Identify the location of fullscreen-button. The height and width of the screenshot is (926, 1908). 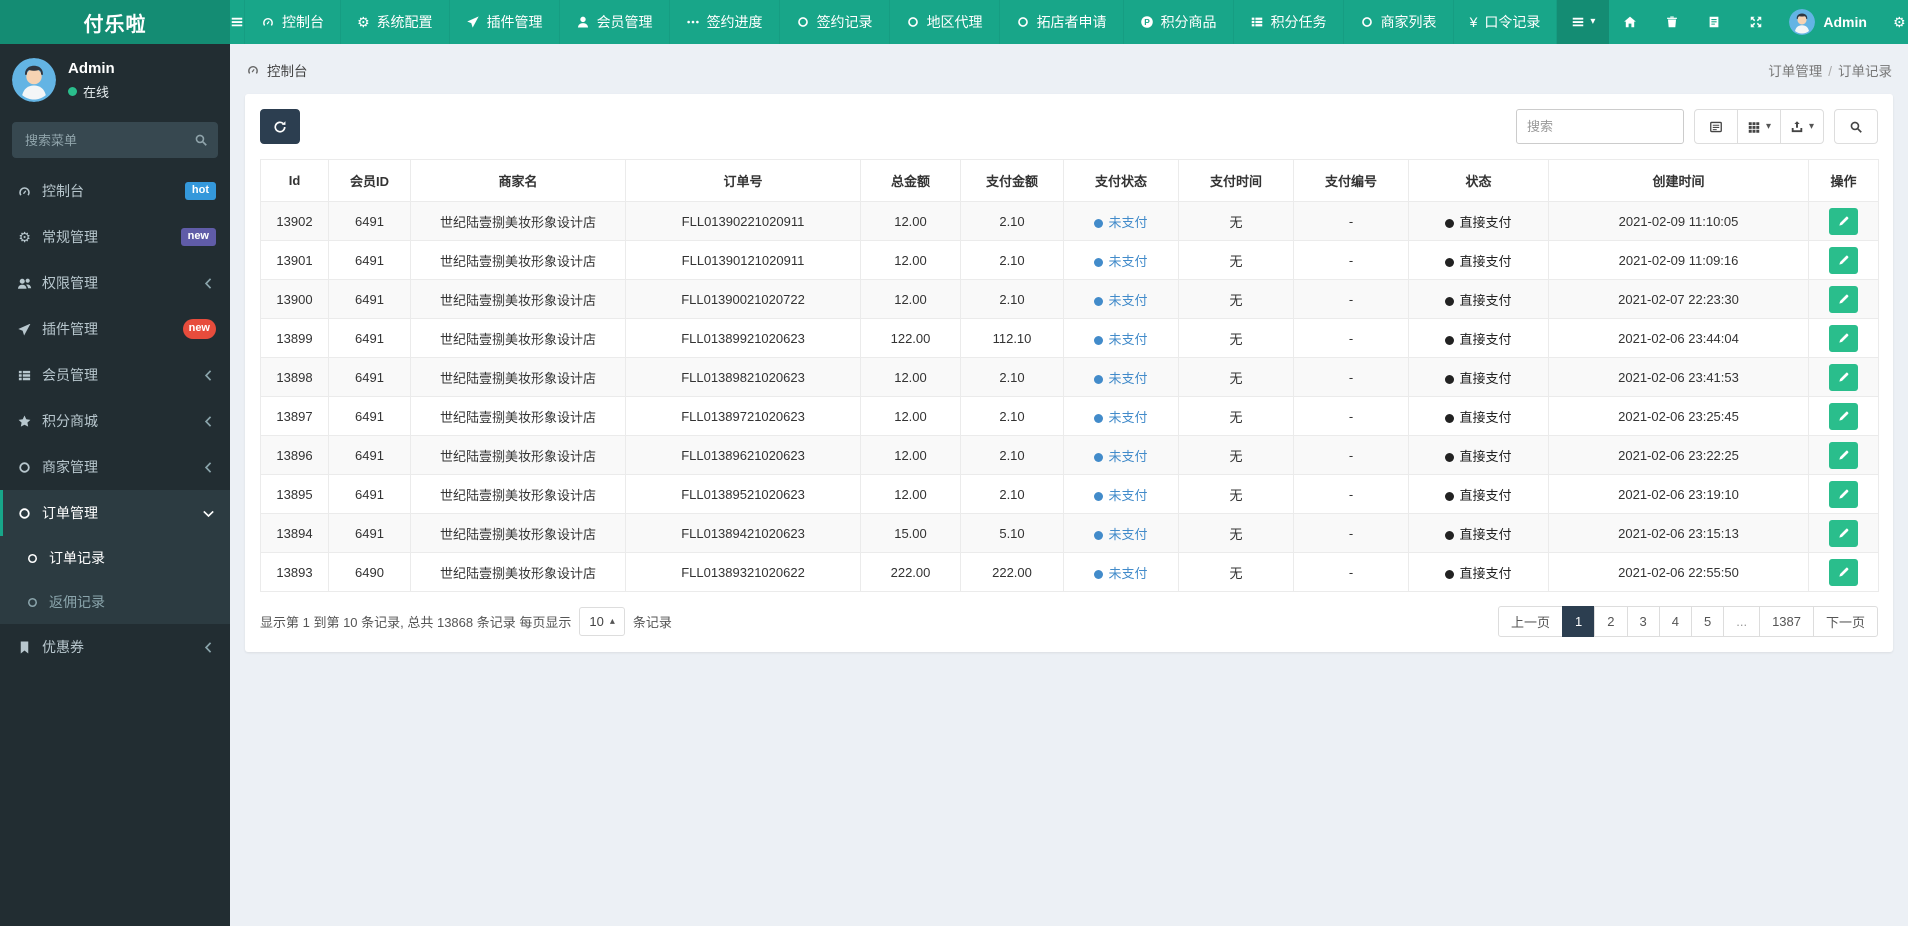
(1756, 22).